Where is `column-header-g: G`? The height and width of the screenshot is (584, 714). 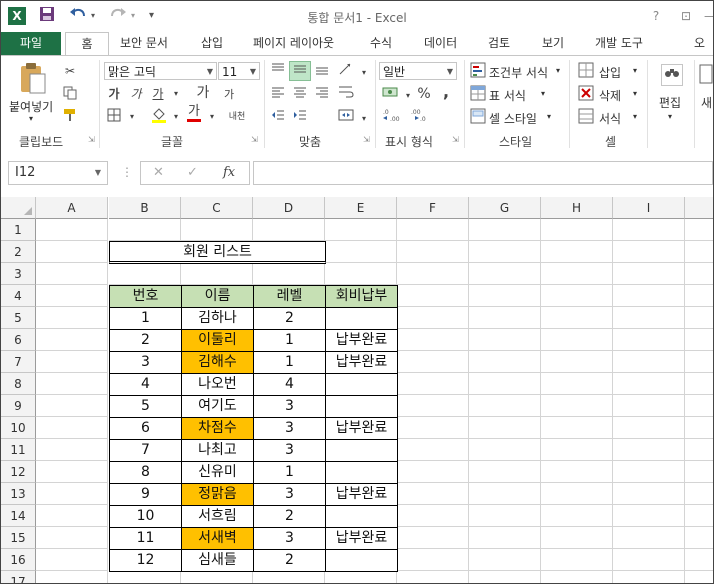 column-header-g: G is located at coordinates (505, 208).